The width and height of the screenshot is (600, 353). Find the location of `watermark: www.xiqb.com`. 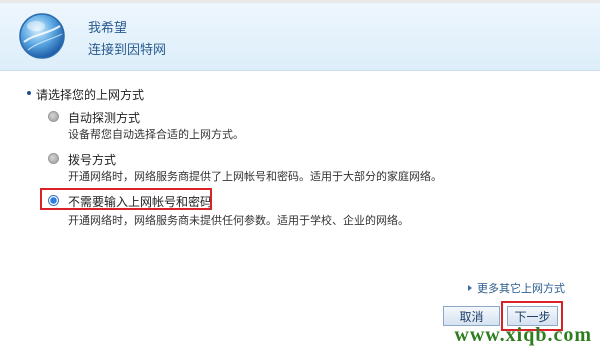

watermark: www.xiqb.com is located at coordinates (523, 335).